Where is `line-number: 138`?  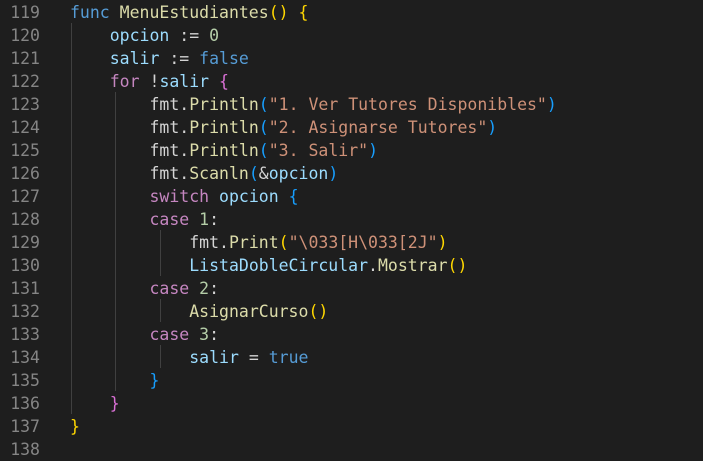 line-number: 138 is located at coordinates (25, 449).